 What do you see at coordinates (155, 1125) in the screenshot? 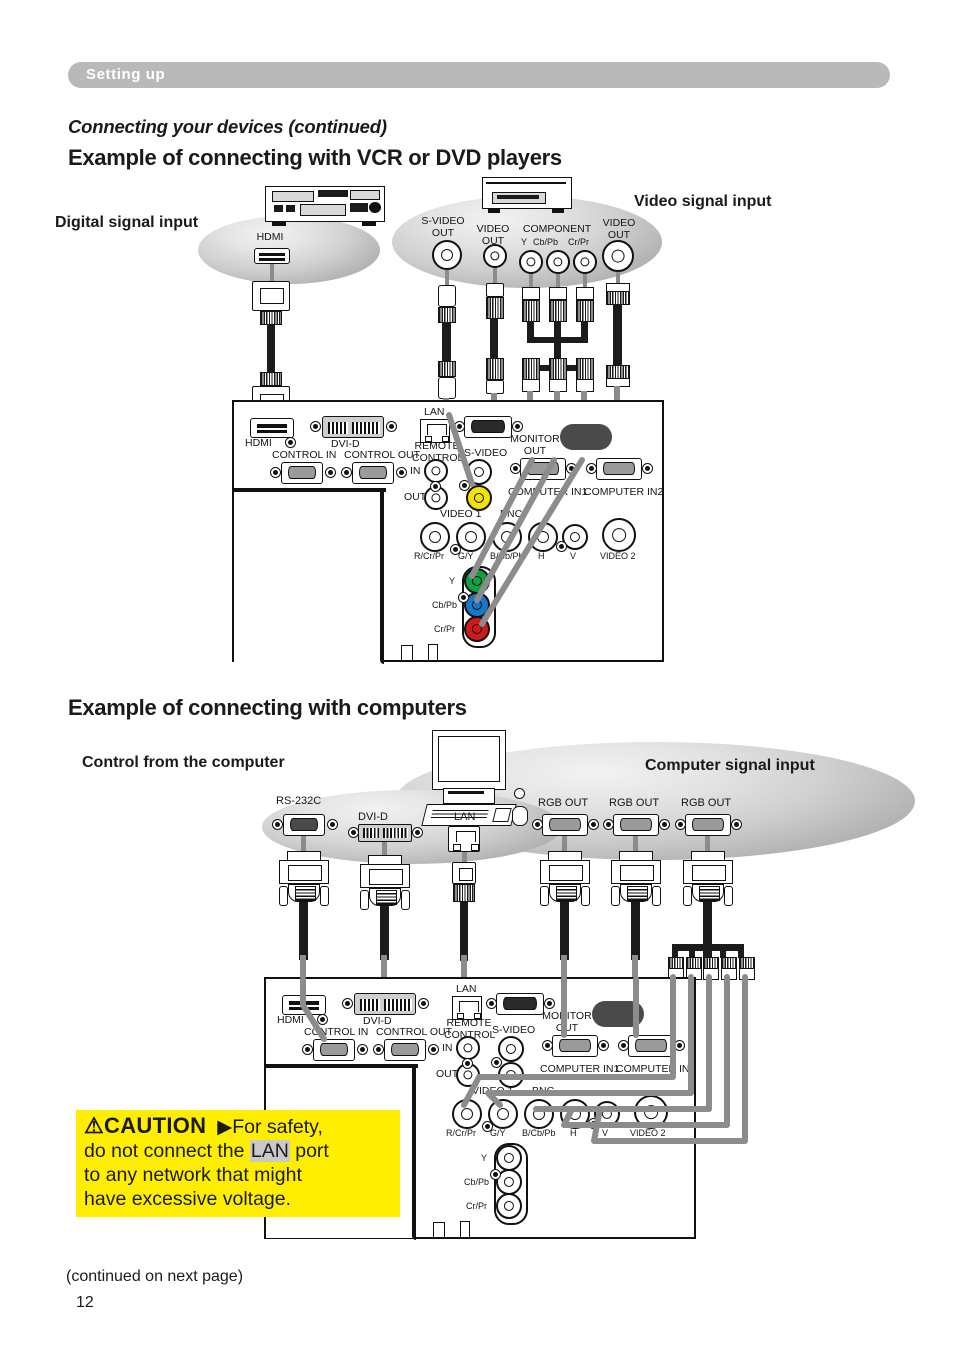
I see `caution-title: CAUTION` at bounding box center [155, 1125].